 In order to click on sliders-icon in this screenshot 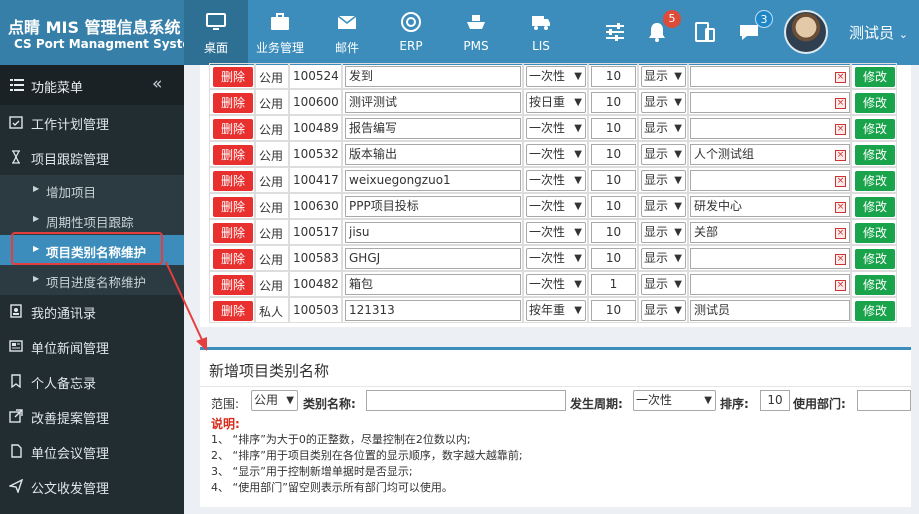, I will do `click(615, 32)`.